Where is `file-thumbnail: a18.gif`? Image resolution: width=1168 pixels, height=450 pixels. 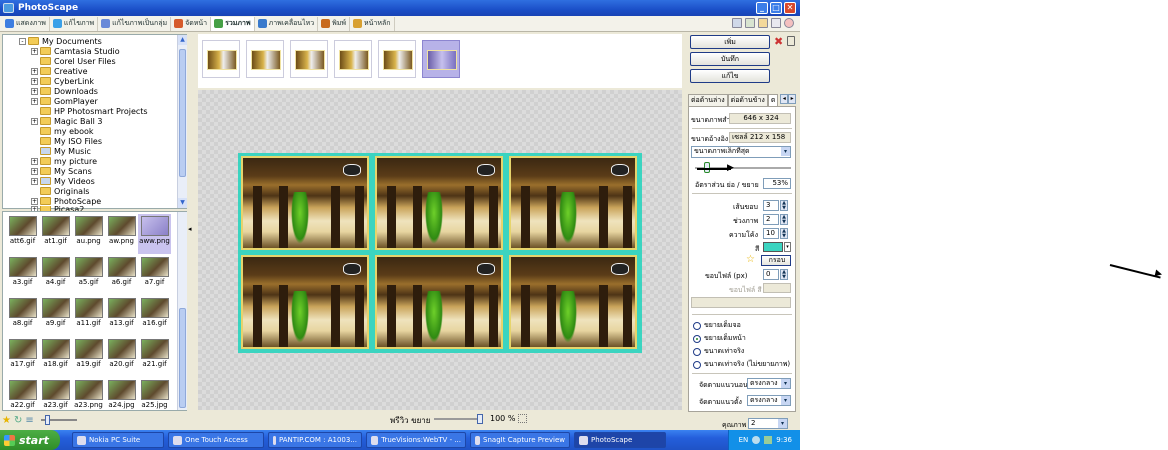 file-thumbnail: a18.gif is located at coordinates (55, 357).